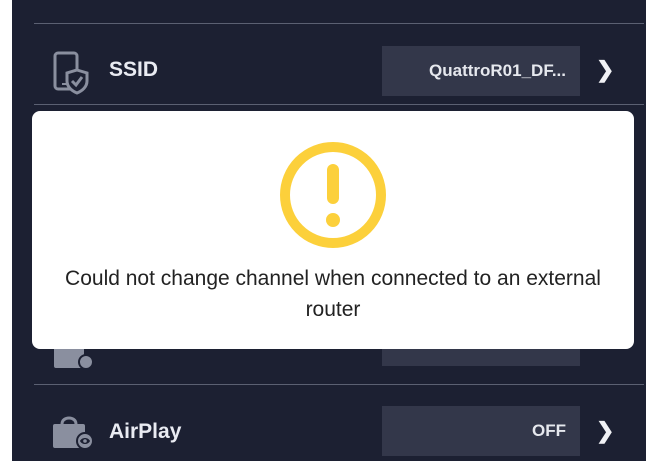  Describe the element at coordinates (339, 23) in the screenshot. I see `top-divider` at that location.